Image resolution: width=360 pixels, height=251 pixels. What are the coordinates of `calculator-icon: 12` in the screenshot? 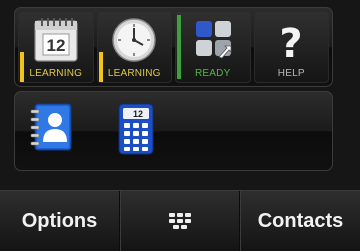 It's located at (136, 129).